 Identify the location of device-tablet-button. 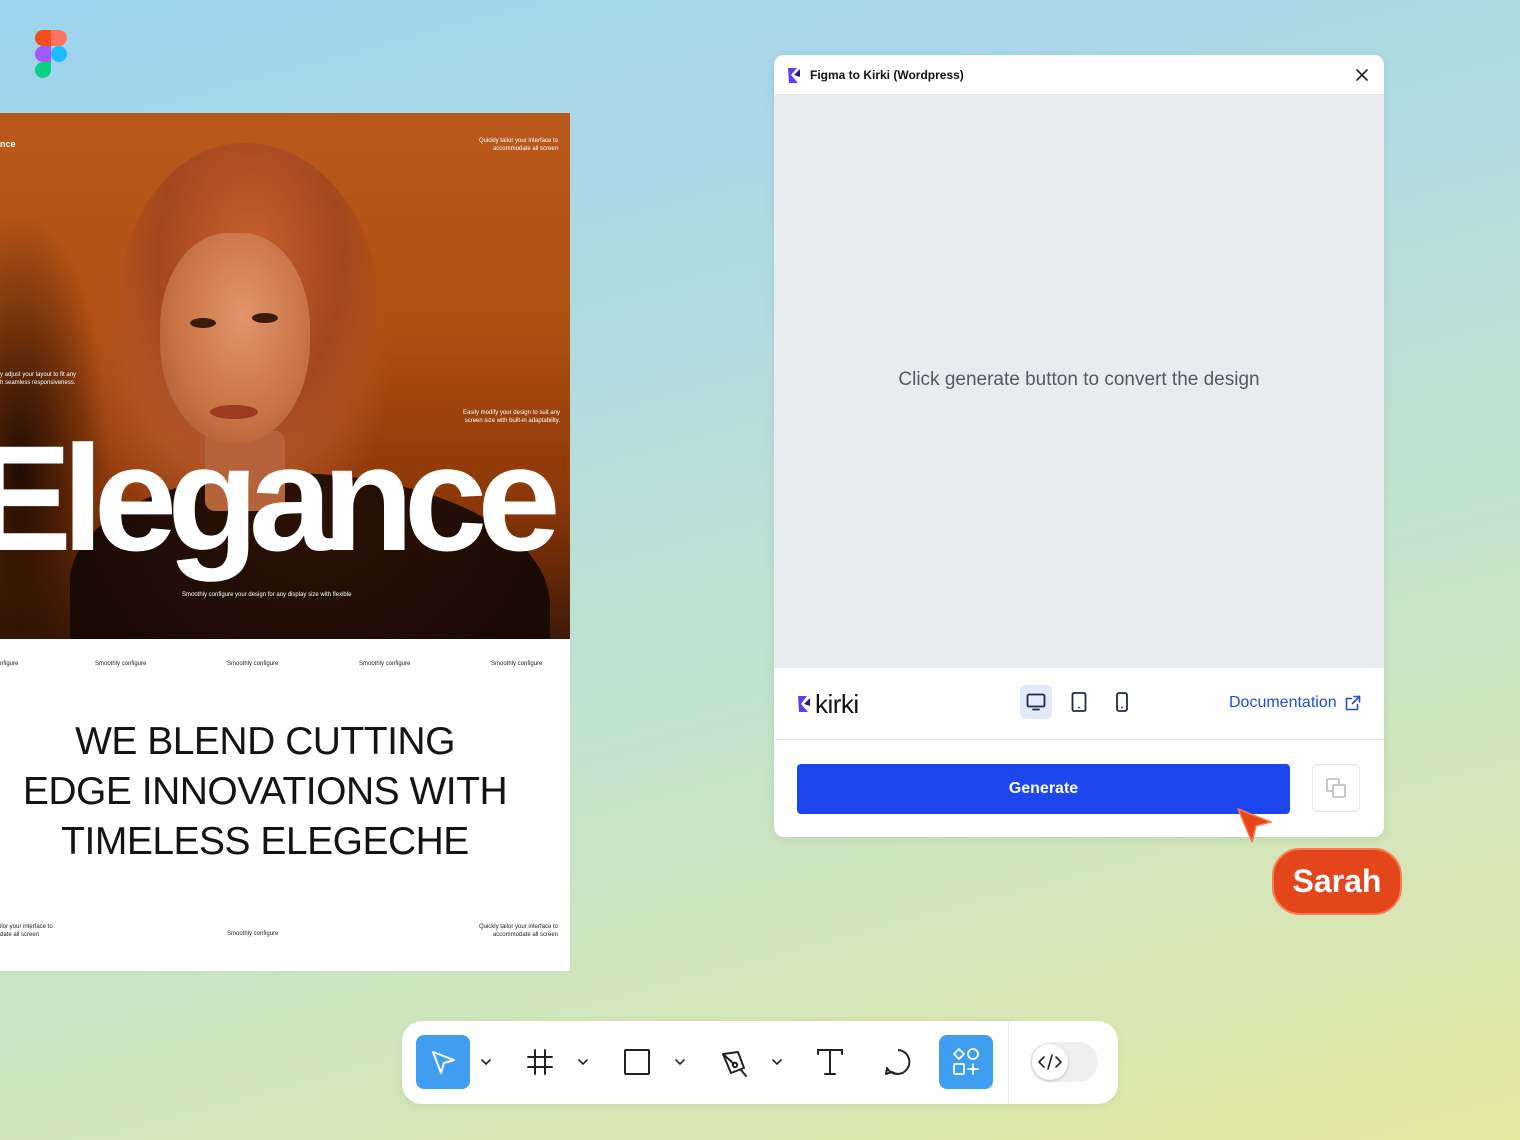
(1079, 702).